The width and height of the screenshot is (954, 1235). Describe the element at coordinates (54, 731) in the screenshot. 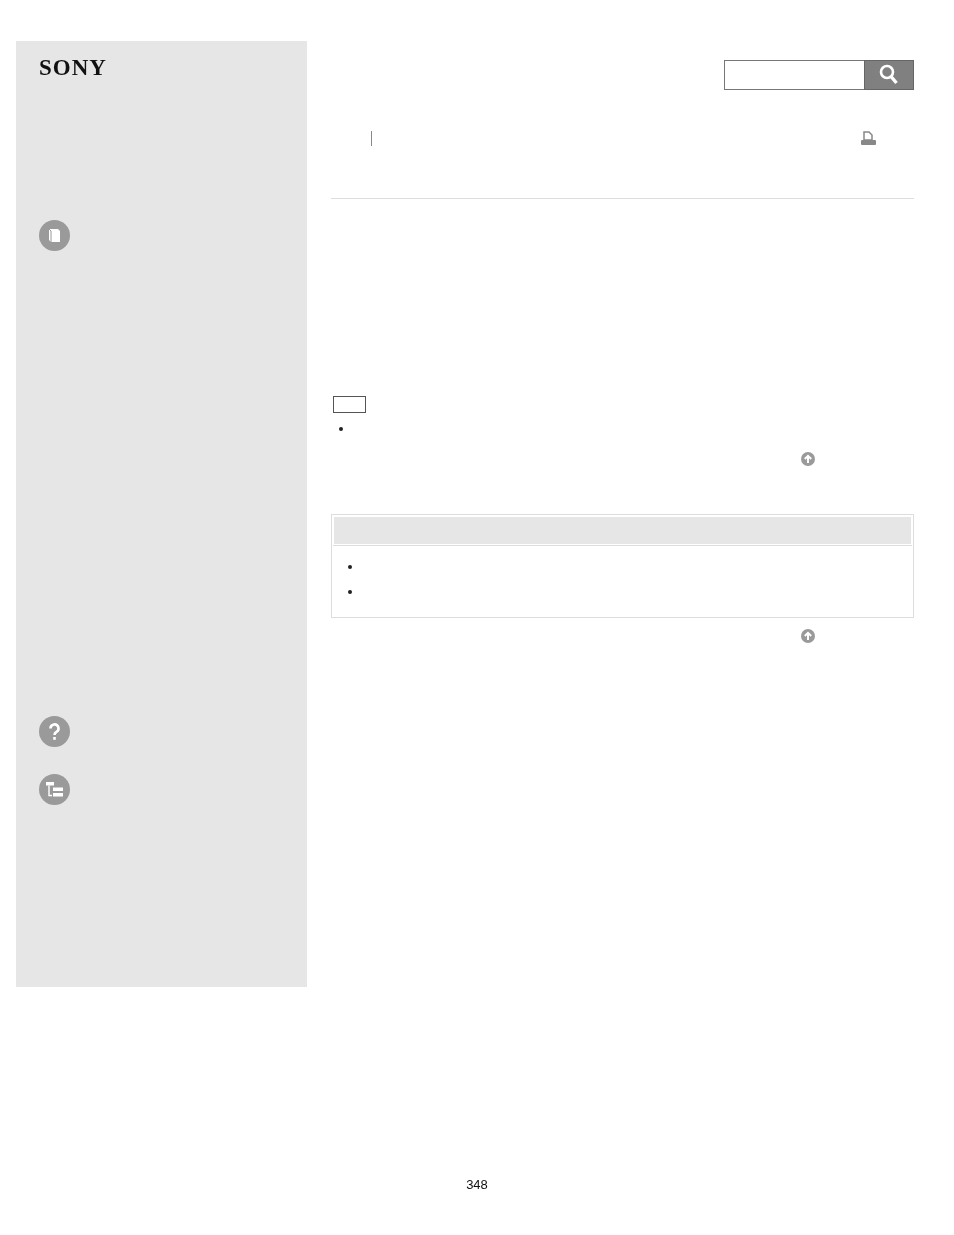

I see `help-icon` at that location.